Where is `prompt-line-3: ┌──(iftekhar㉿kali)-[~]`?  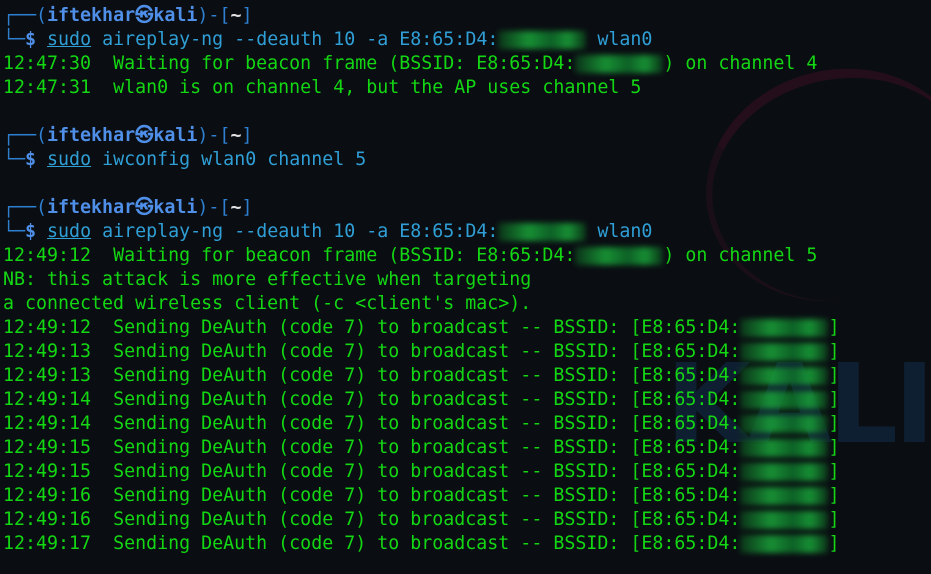 prompt-line-3: ┌──(iftekhar㉿kali)-[~] is located at coordinates (128, 207).